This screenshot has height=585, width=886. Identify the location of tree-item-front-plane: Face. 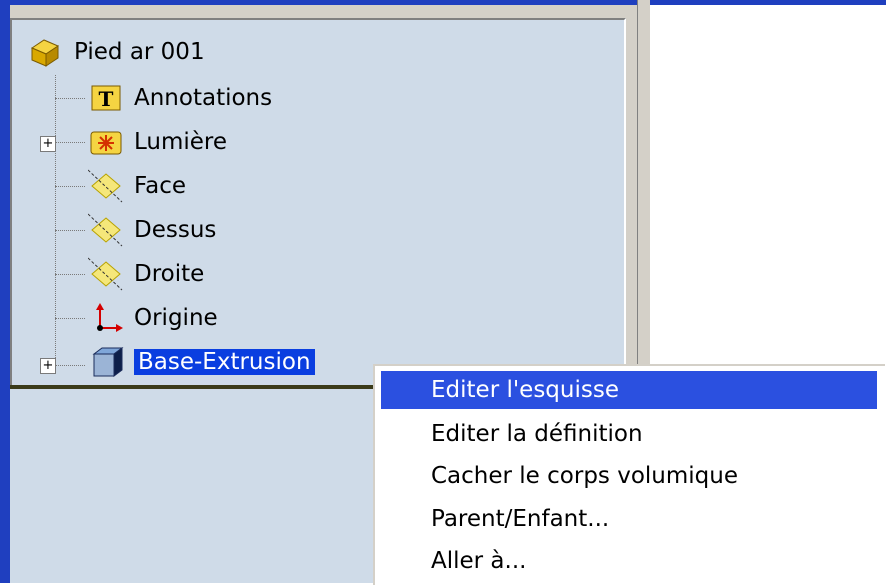
(137, 186).